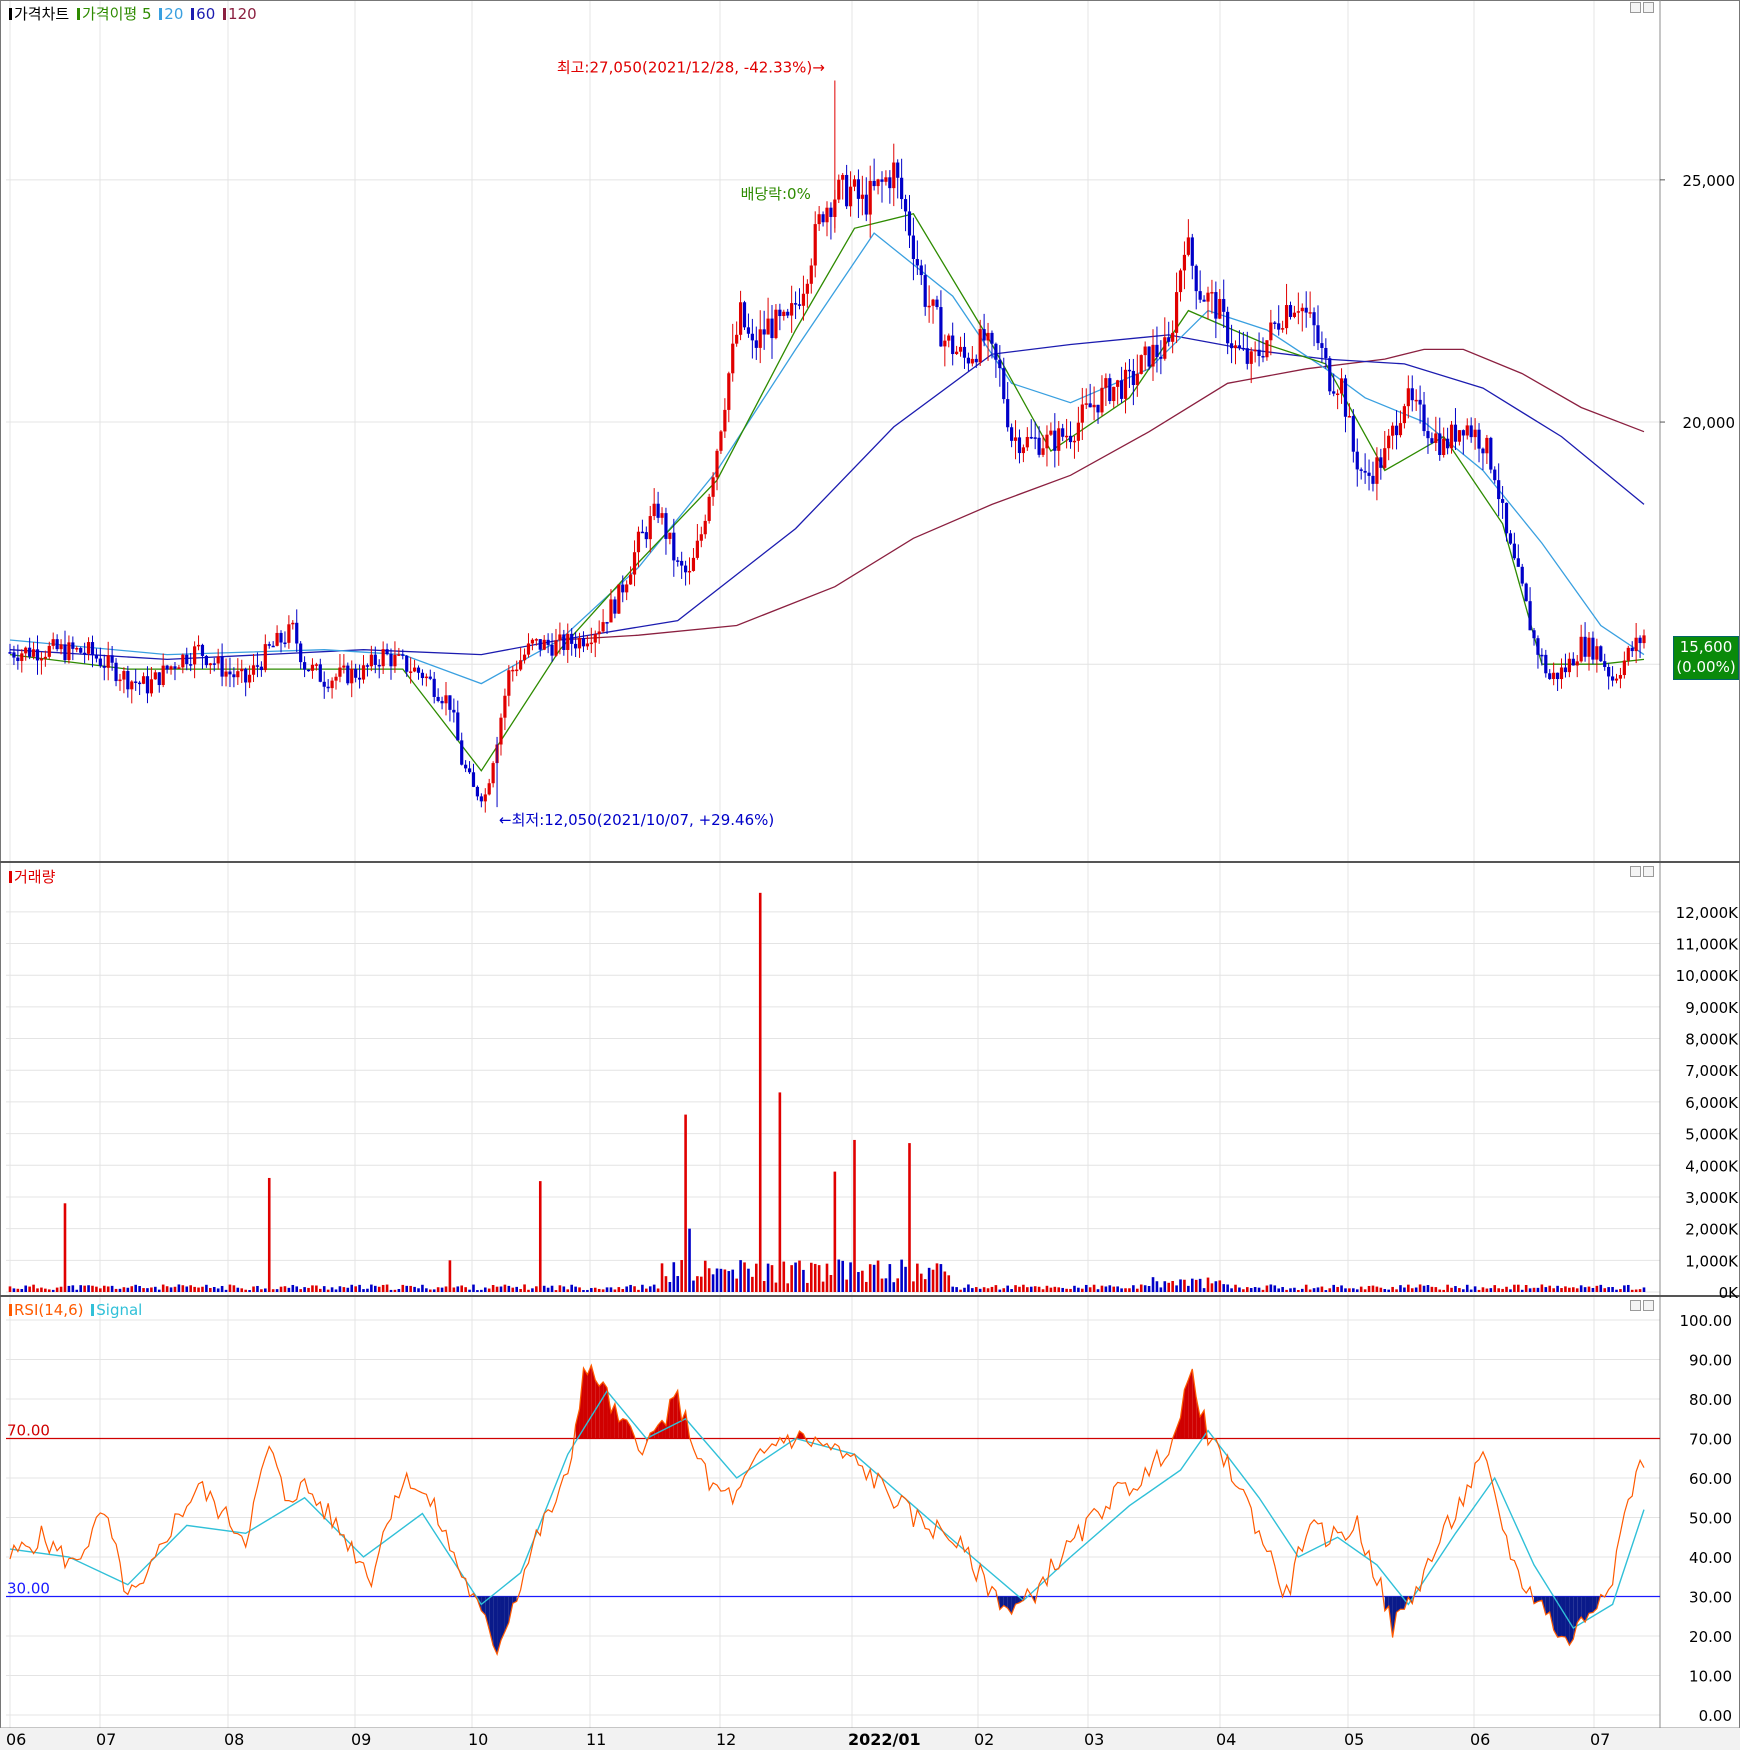  Describe the element at coordinates (93, 1310) in the screenshot. I see `signal-legend-swatch` at that location.